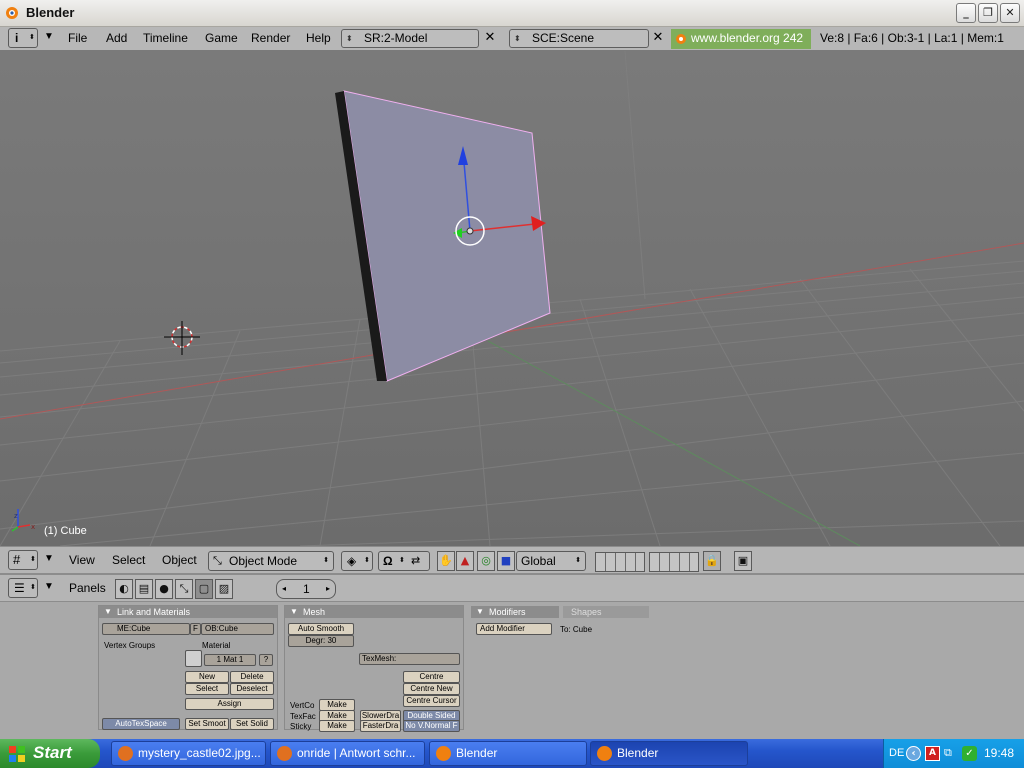 This screenshot has width=1024, height=768. What do you see at coordinates (207, 677) in the screenshot?
I see `material-new-button: New` at bounding box center [207, 677].